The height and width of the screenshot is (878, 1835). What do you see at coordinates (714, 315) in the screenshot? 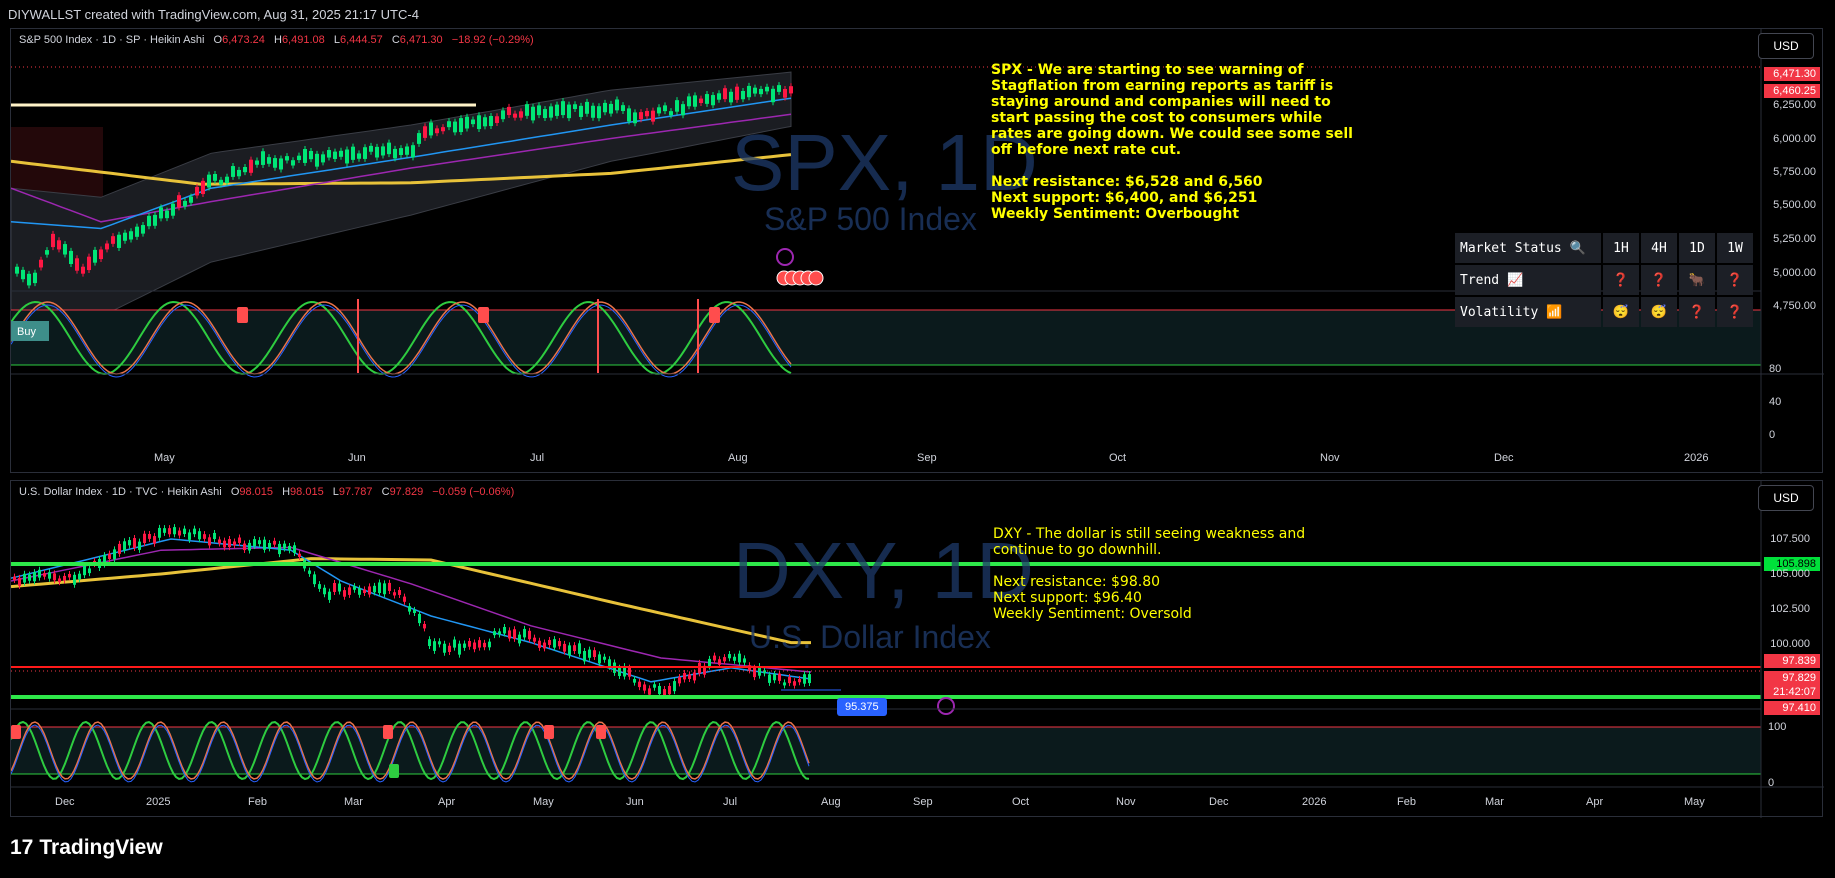
I see `spx-down-arrow-icon` at bounding box center [714, 315].